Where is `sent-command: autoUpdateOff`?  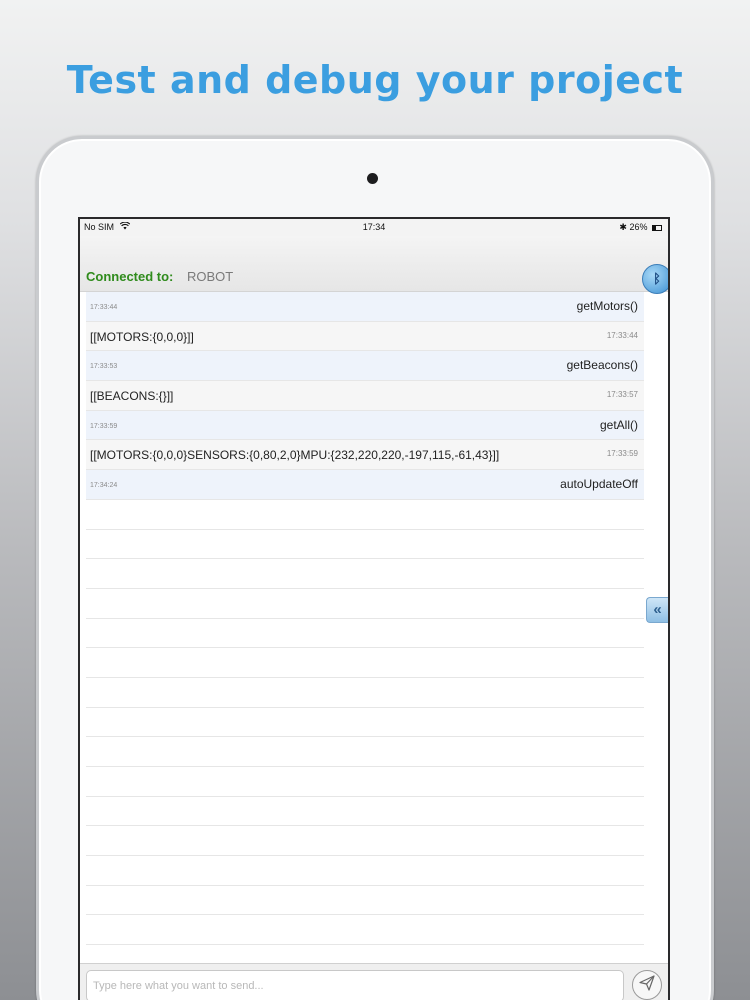 sent-command: autoUpdateOff is located at coordinates (599, 484).